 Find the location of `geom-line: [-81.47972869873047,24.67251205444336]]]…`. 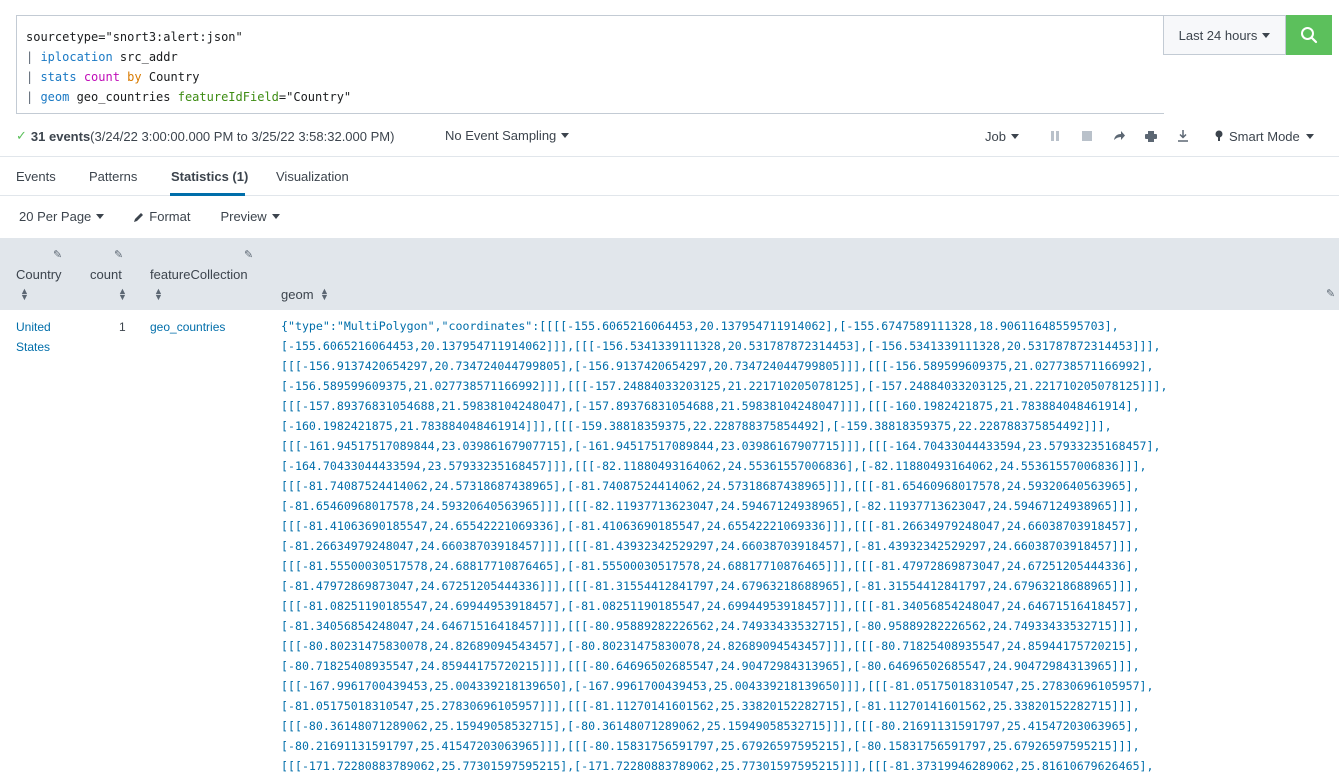

geom-line: [-81.47972869873047,24.67251205444336]]]… is located at coordinates (710, 586).